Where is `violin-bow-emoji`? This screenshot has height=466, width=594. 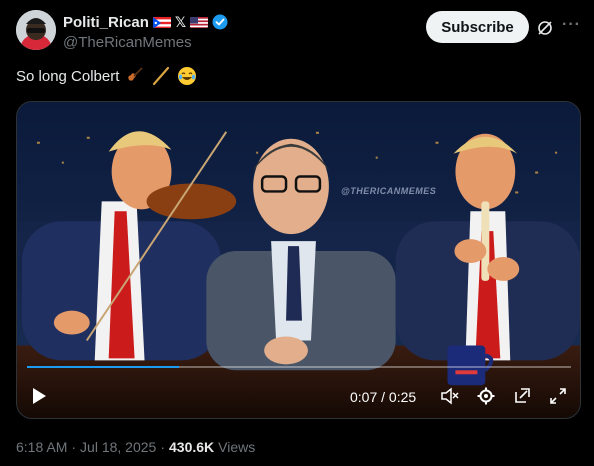 violin-bow-emoji is located at coordinates (161, 76).